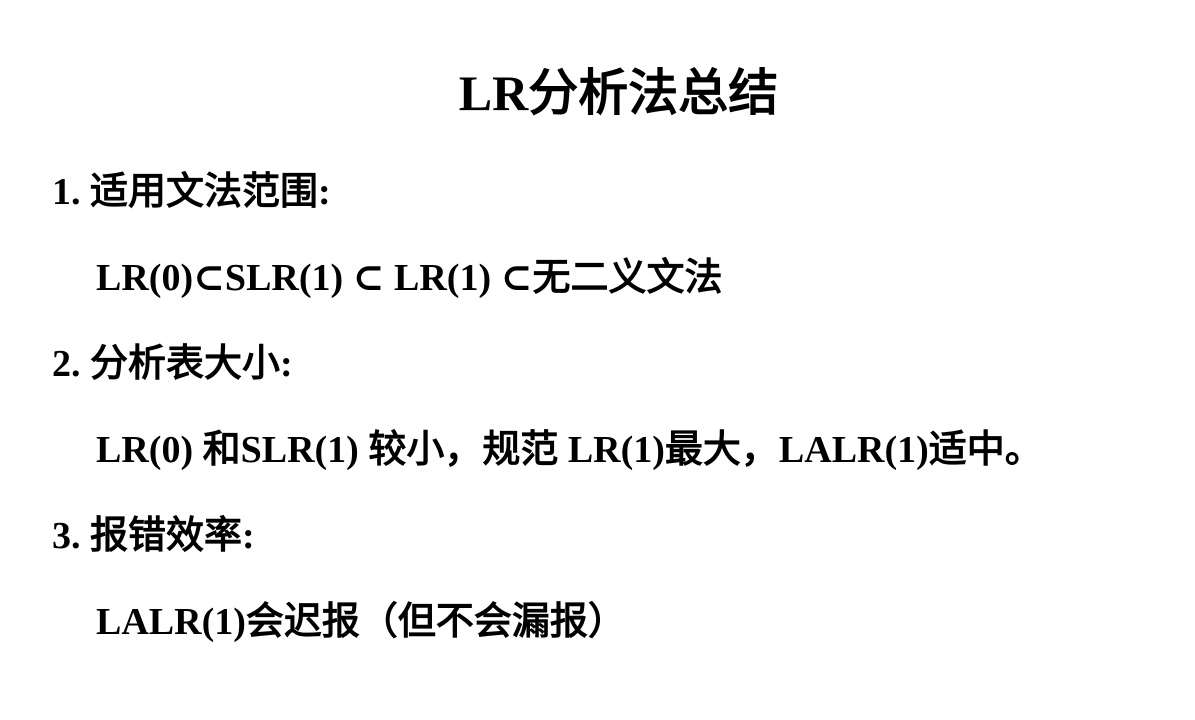 The width and height of the screenshot is (1195, 720). I want to click on slide-title: LR分析法总结, so click(618, 93).